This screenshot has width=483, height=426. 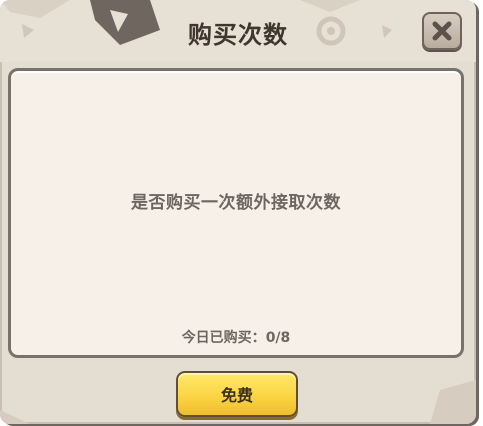 What do you see at coordinates (238, 35) in the screenshot?
I see `dialog-title: 购买次数` at bounding box center [238, 35].